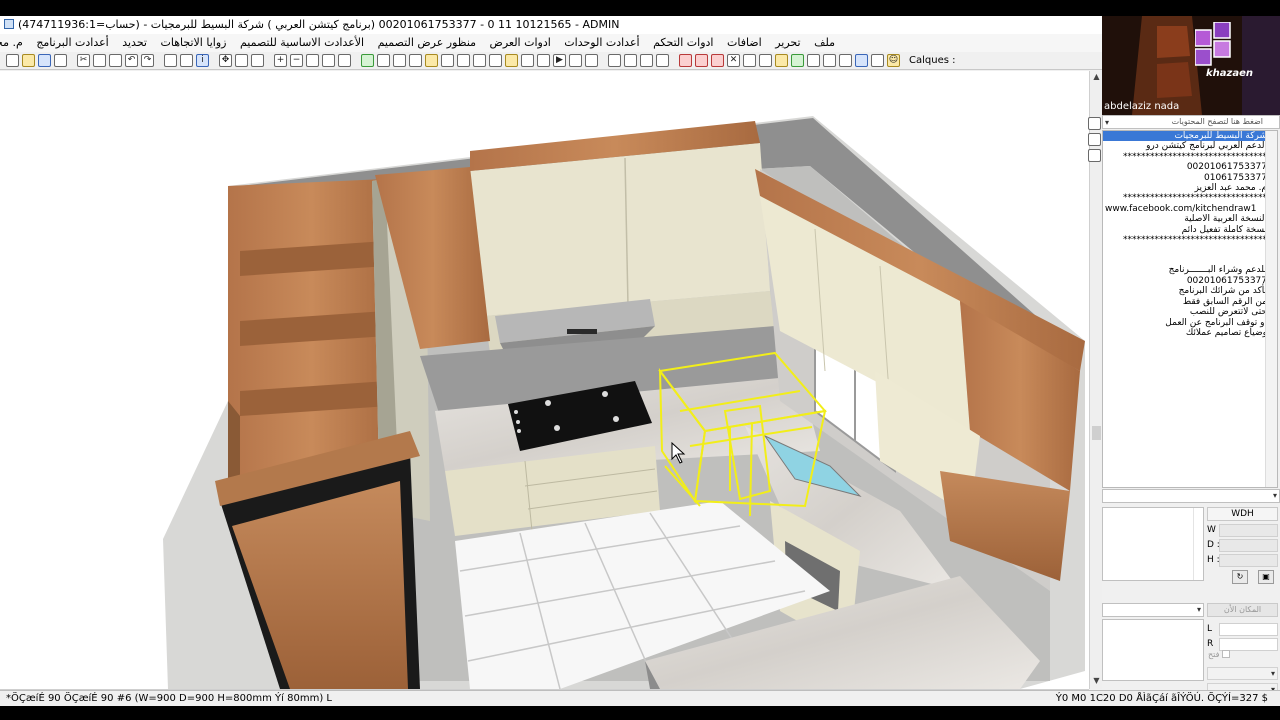 Image resolution: width=1280 pixels, height=720 pixels. Describe the element at coordinates (877, 60) in the screenshot. I see `copy-view-icon` at that location.